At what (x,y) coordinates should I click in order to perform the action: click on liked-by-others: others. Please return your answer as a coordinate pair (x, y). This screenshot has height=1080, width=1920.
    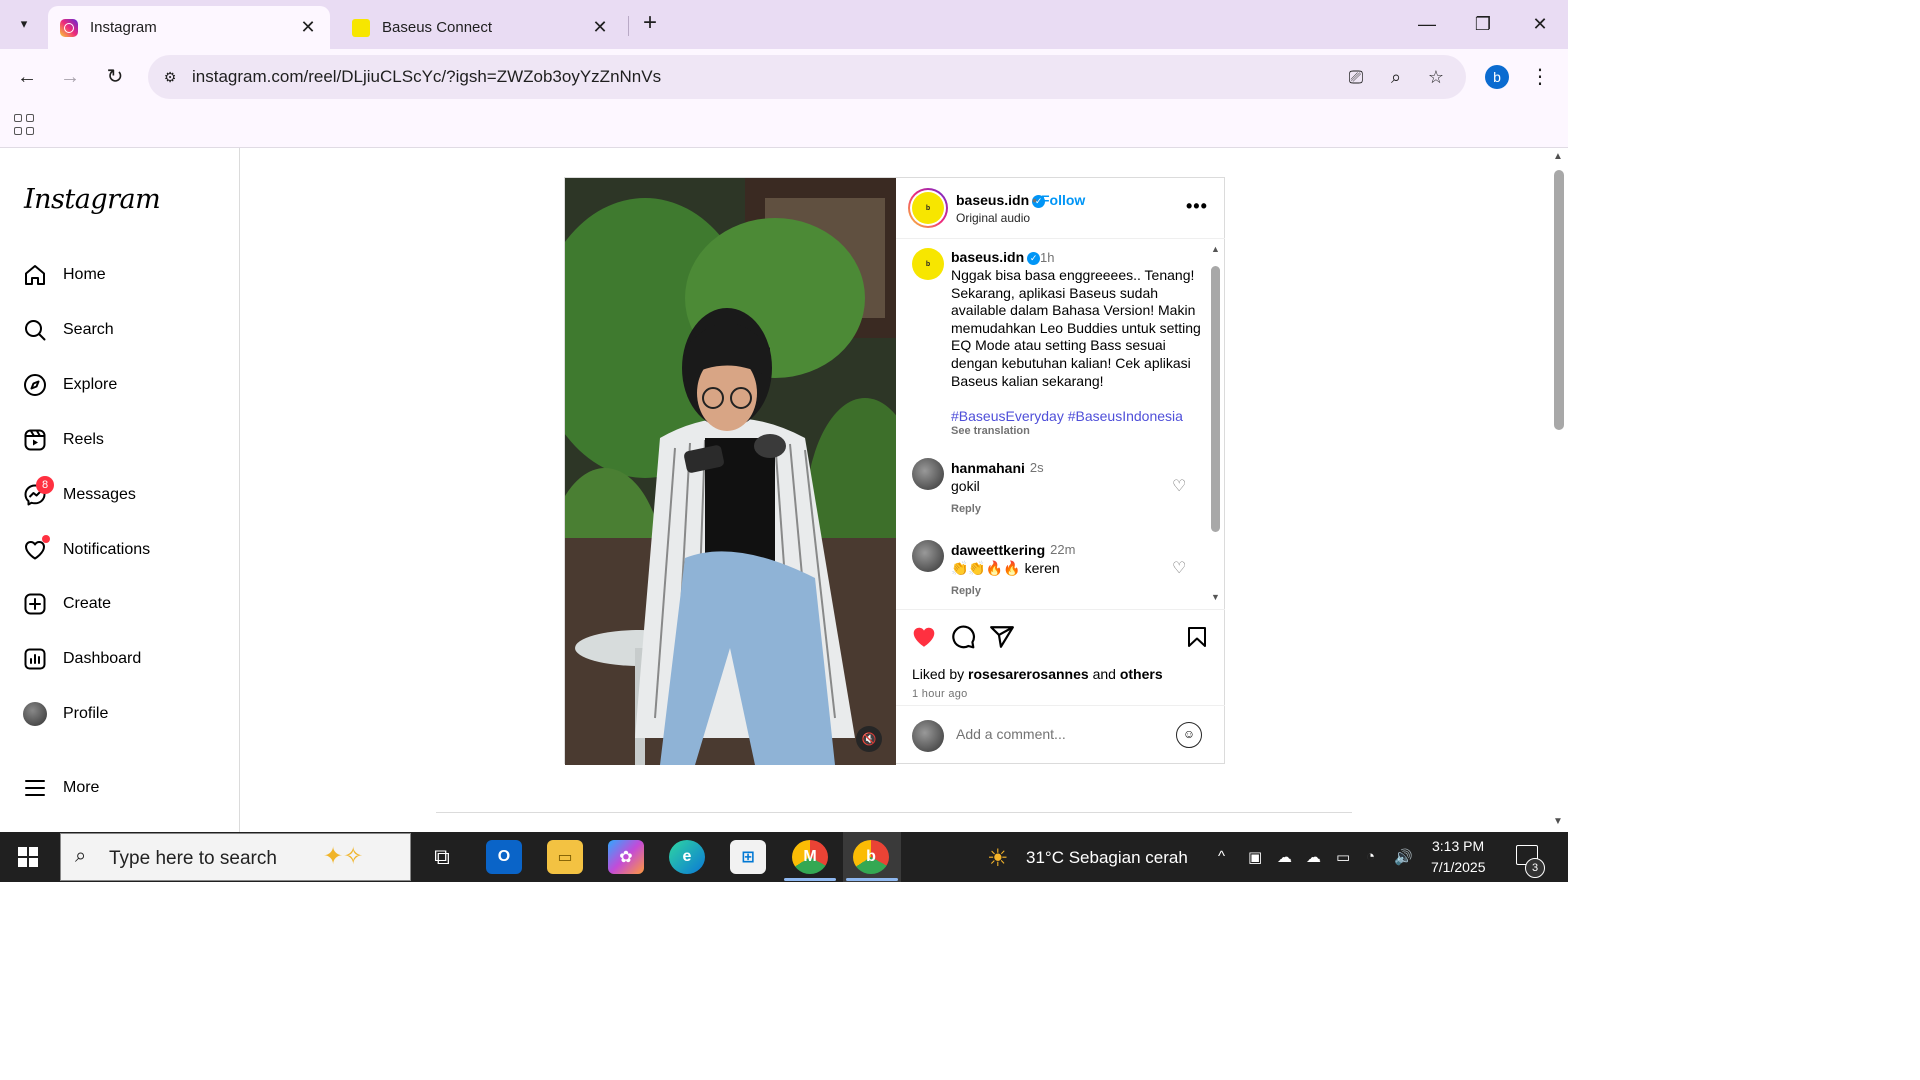
    Looking at the image, I should click on (1141, 674).